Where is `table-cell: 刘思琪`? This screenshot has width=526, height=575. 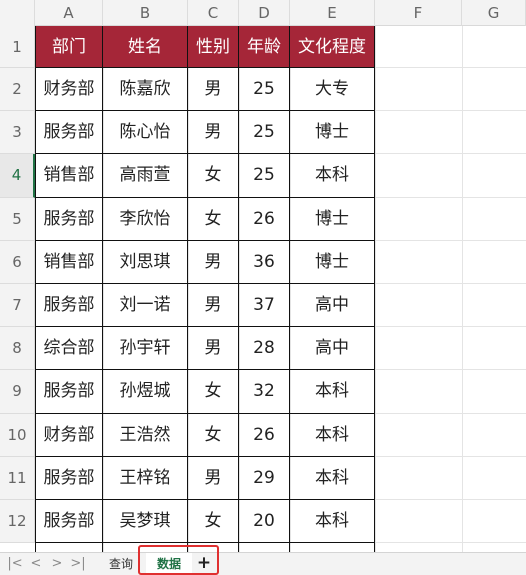 table-cell: 刘思琪 is located at coordinates (145, 262).